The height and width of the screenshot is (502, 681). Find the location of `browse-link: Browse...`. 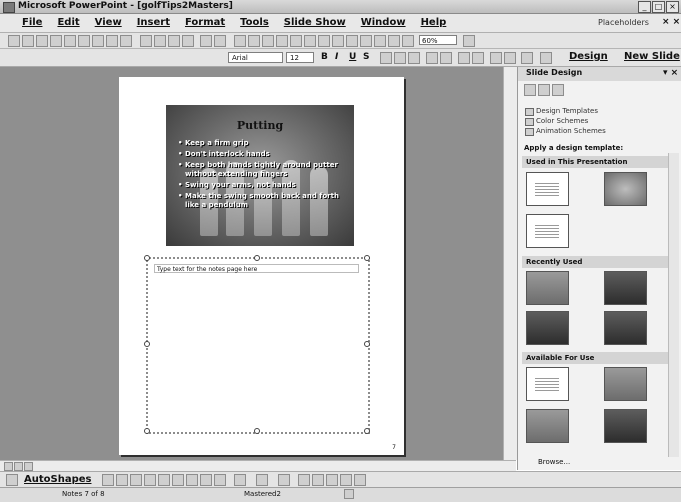

browse-link: Browse... is located at coordinates (554, 462).